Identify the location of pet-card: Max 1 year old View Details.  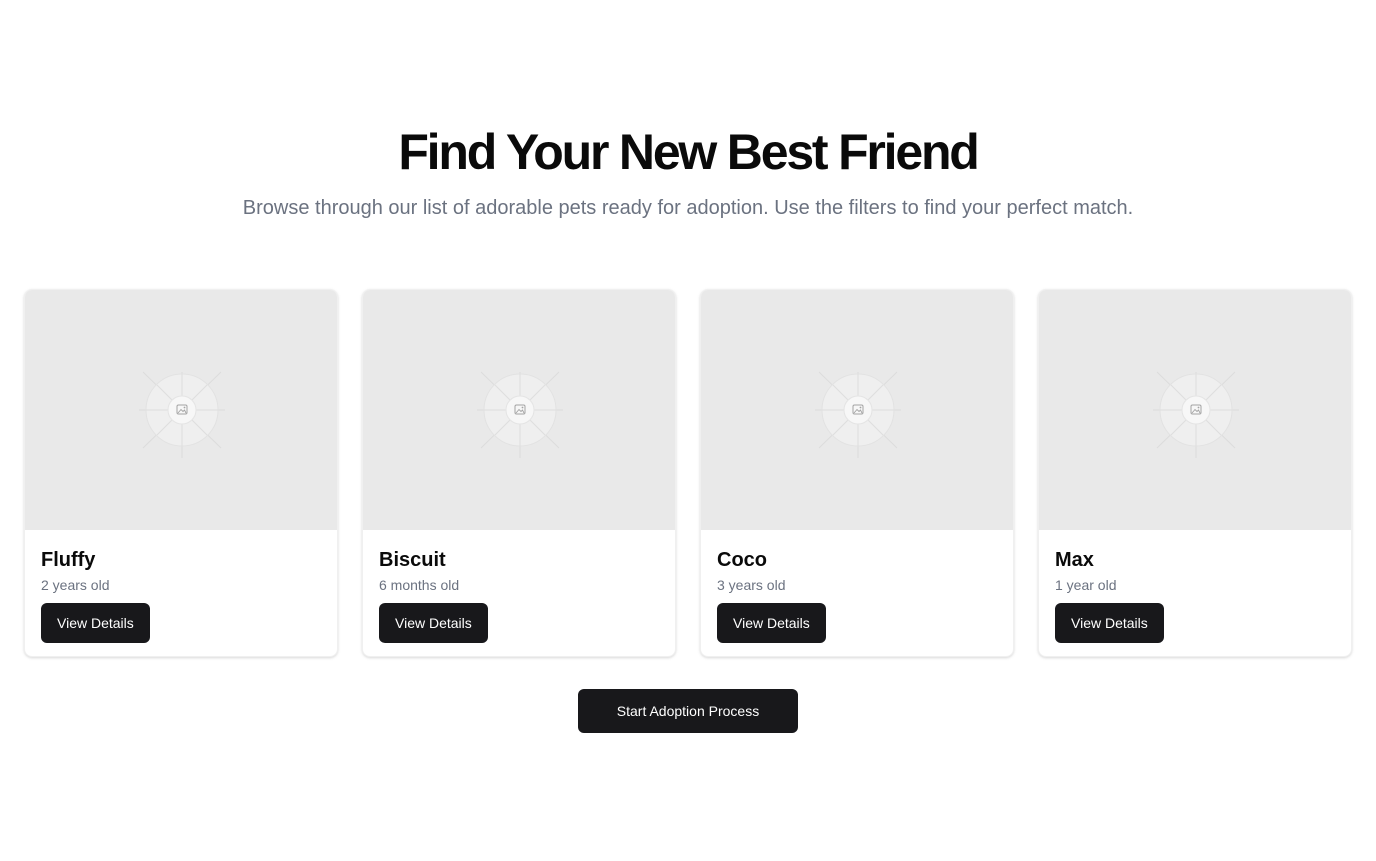
(1195, 473).